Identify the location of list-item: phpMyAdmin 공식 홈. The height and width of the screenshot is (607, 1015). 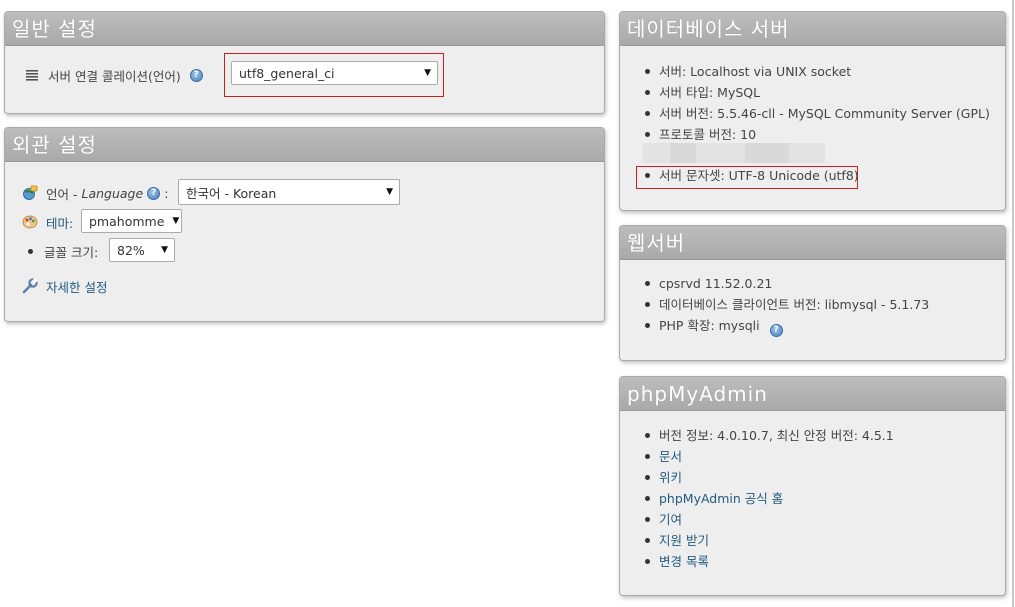
(768, 498).